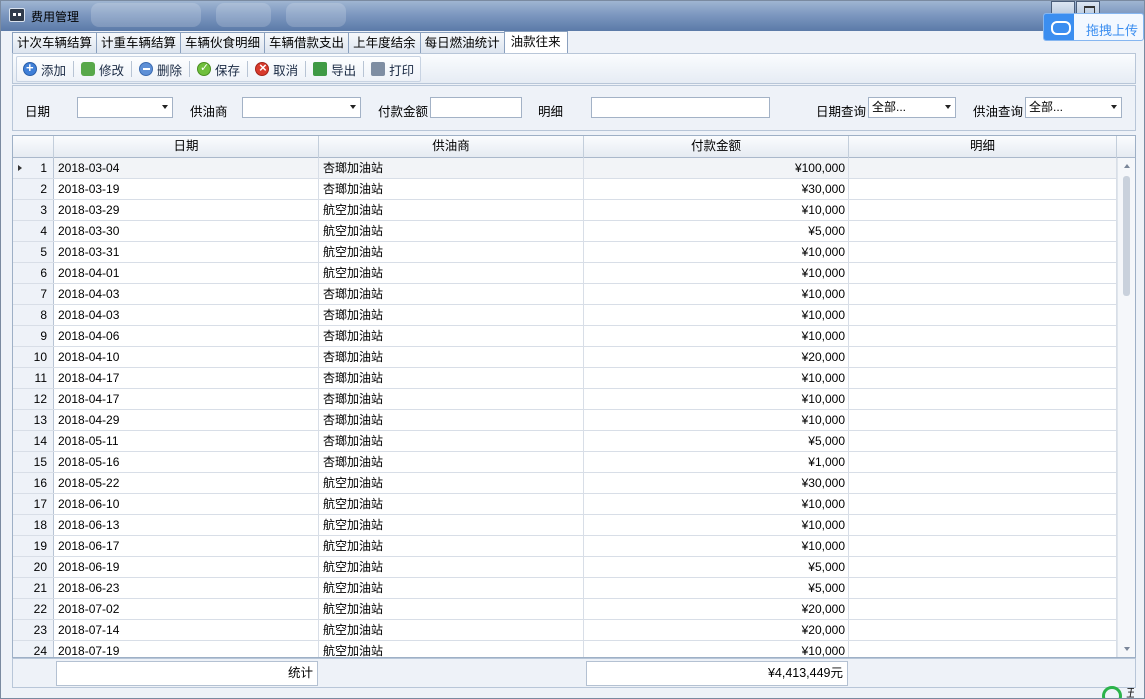 Image resolution: width=1145 pixels, height=699 pixels. Describe the element at coordinates (565, 378) in the screenshot. I see `table-row: 11 2018-04-17 杏瑯加油站 ¥10,000` at that location.